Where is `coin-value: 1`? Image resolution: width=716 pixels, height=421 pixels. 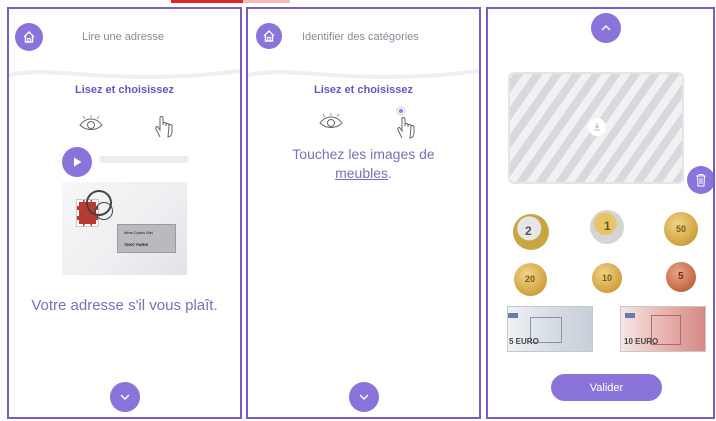 coin-value: 1 is located at coordinates (607, 226).